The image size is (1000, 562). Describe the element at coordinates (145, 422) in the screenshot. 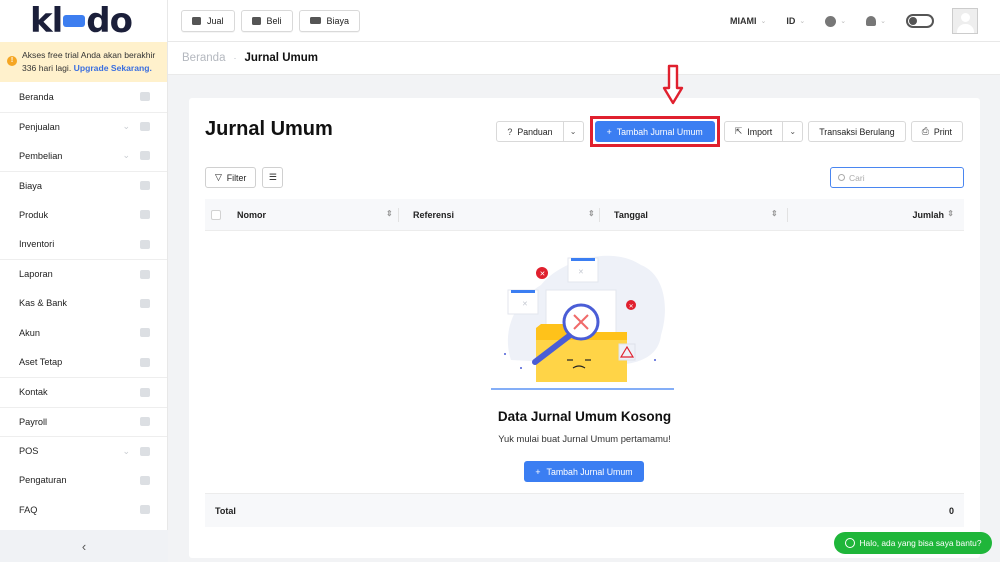

I see `payroll-icon` at that location.